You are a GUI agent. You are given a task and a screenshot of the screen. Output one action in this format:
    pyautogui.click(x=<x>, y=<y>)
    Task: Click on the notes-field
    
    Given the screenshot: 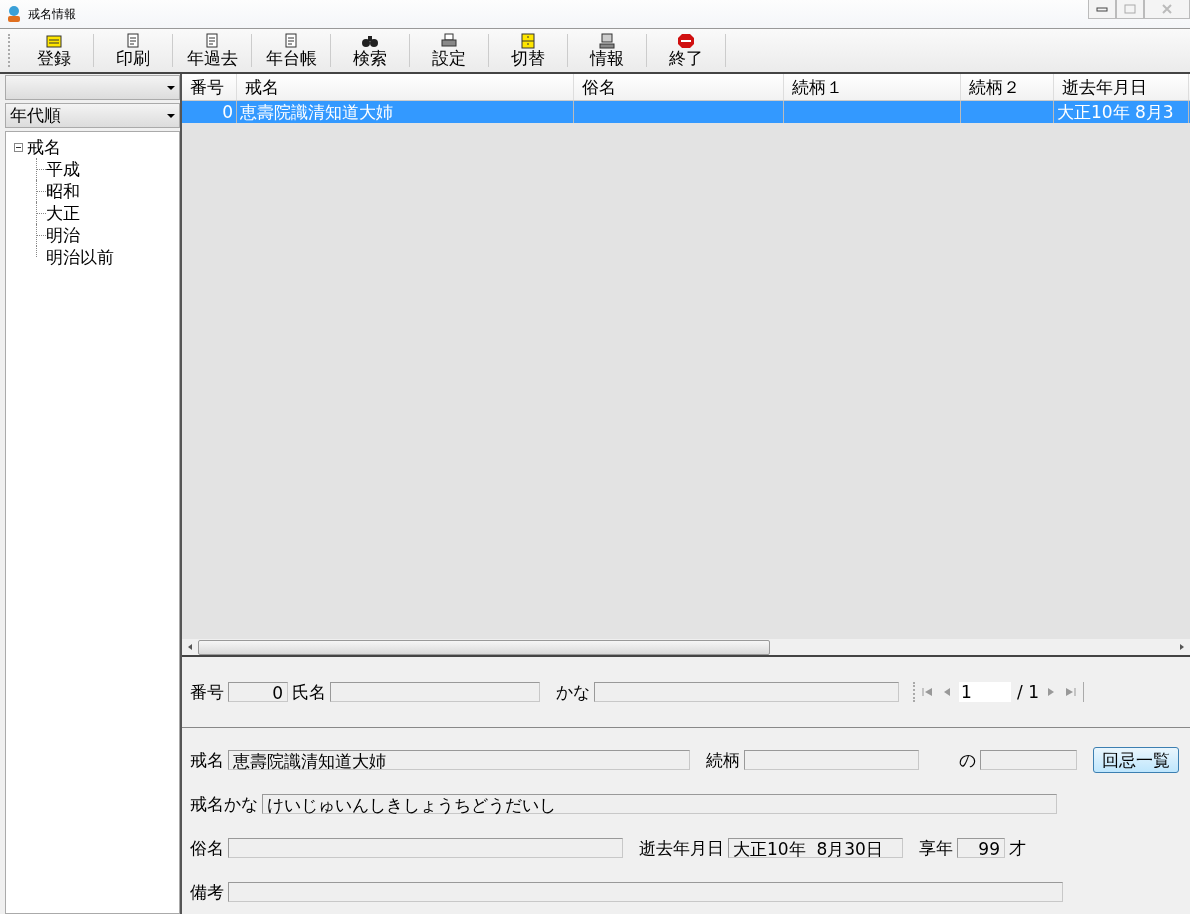 What is the action you would take?
    pyautogui.click(x=645, y=892)
    